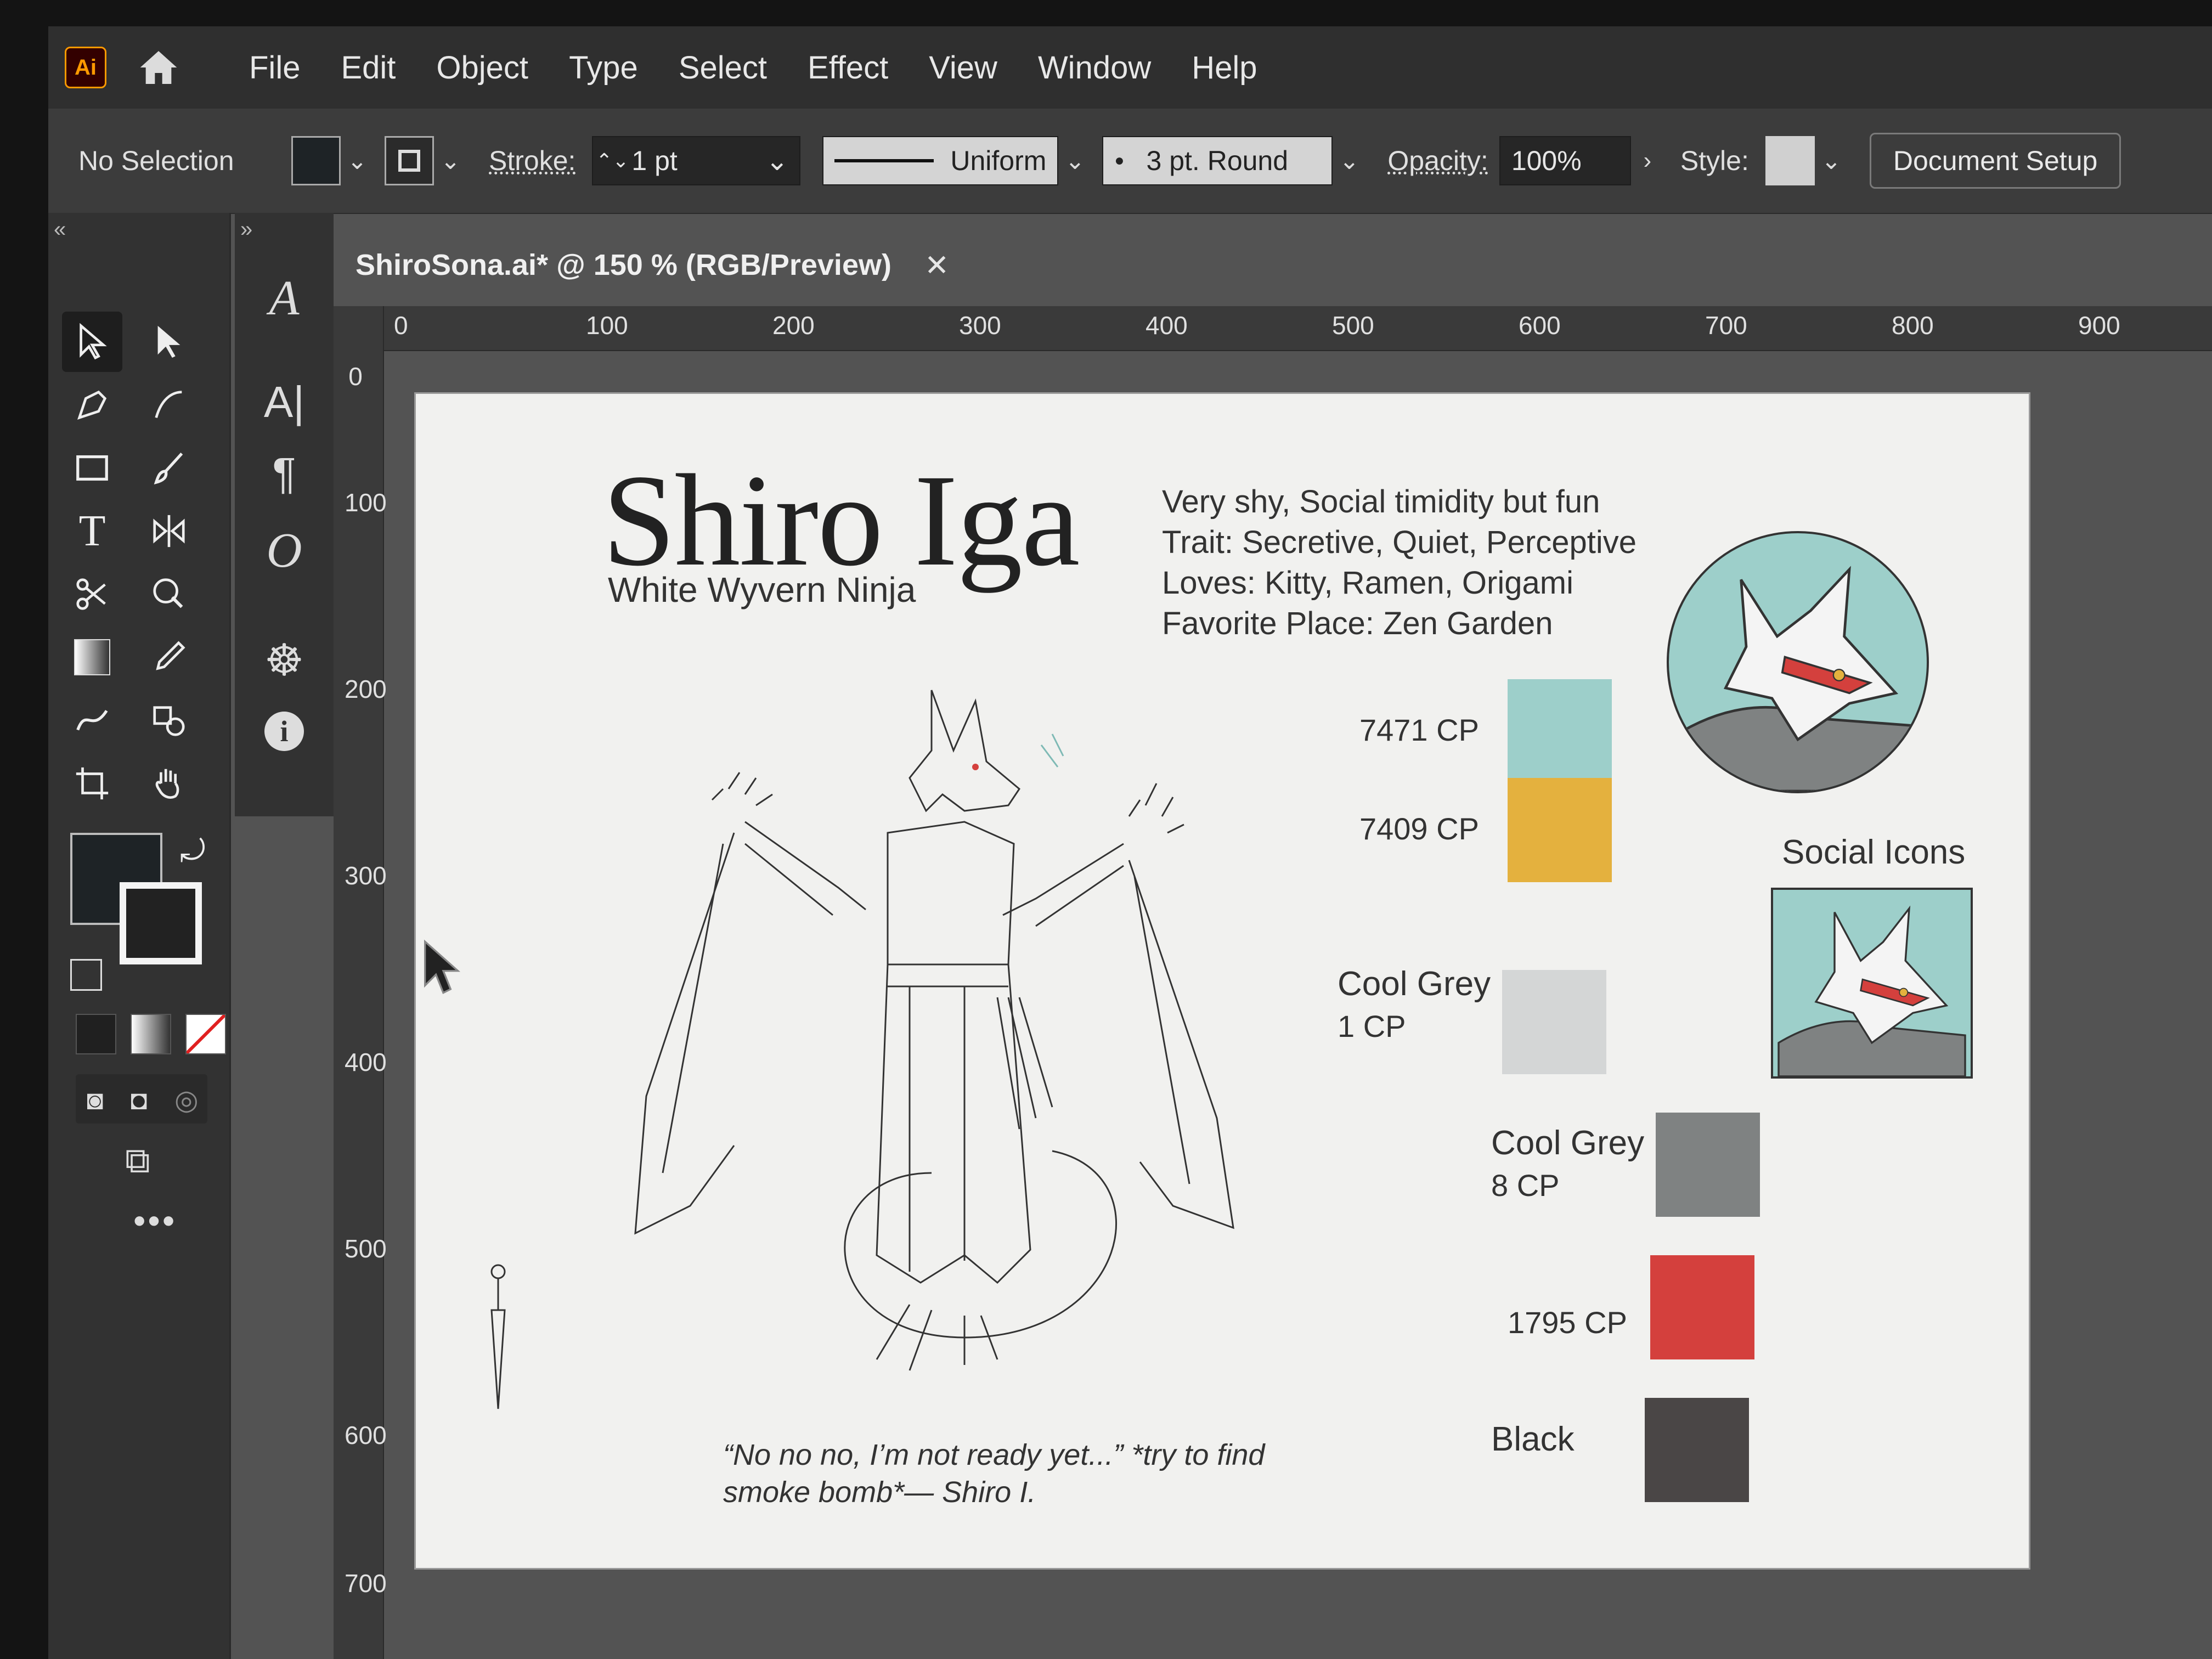 The height and width of the screenshot is (1659, 2212). I want to click on symbol-sprayer-tool-icon, so click(169, 720).